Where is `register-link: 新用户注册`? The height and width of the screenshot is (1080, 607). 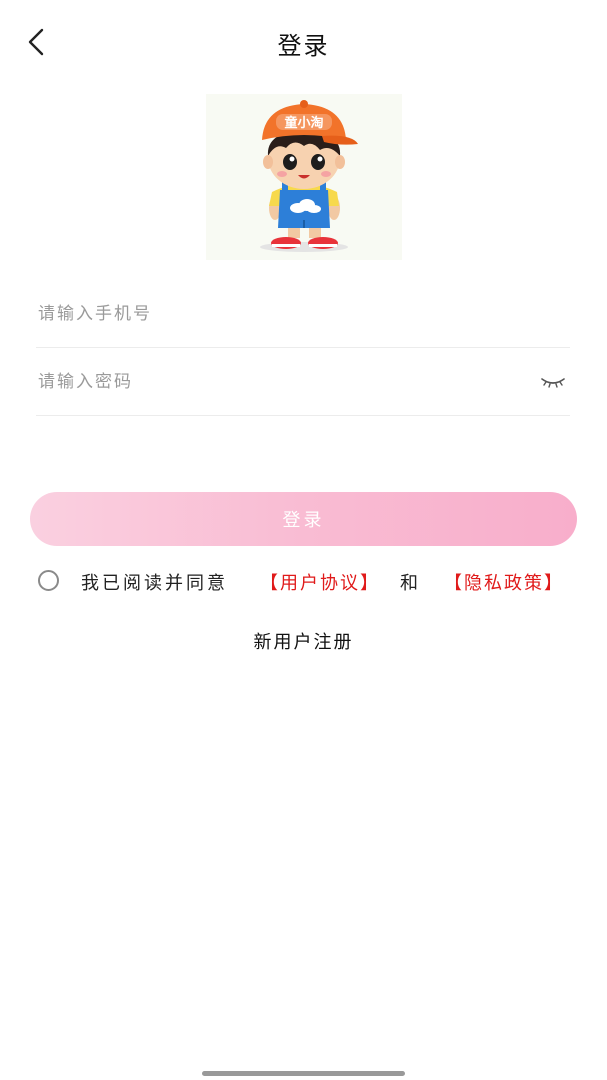 register-link: 新用户注册 is located at coordinates (303, 641).